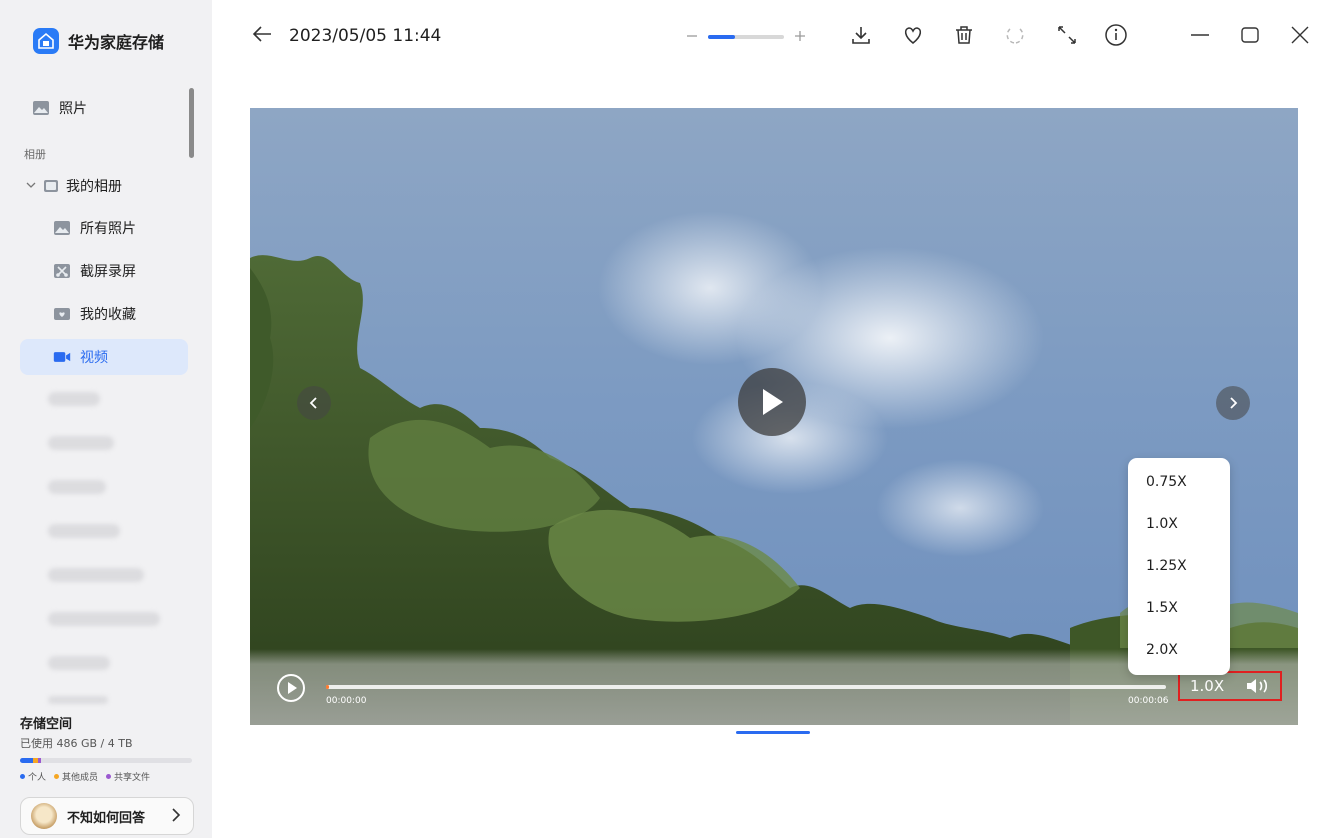  Describe the element at coordinates (1166, 566) in the screenshot. I see `speed-option: 1.25X` at that location.